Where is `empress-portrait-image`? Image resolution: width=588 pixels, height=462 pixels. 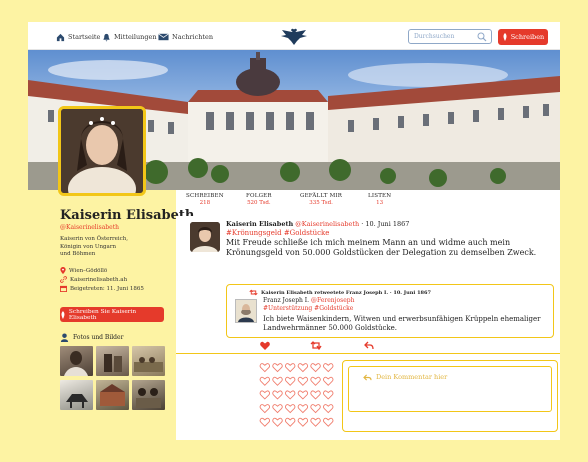 empress-portrait-image is located at coordinates (102, 151).